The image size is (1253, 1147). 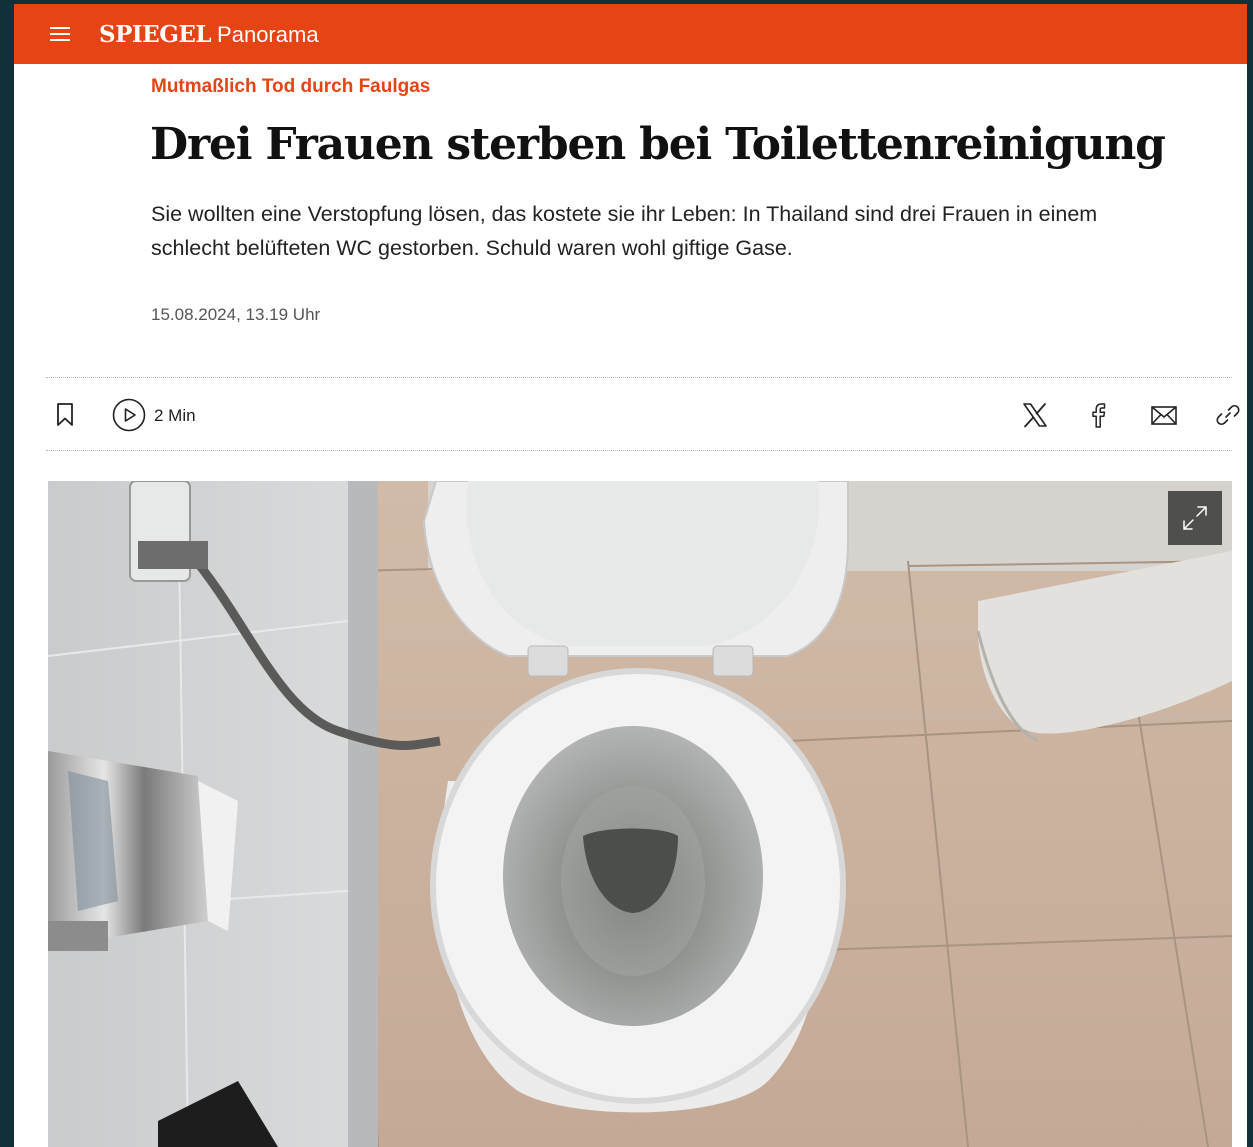 I want to click on mail-icon, so click(x=1164, y=415).